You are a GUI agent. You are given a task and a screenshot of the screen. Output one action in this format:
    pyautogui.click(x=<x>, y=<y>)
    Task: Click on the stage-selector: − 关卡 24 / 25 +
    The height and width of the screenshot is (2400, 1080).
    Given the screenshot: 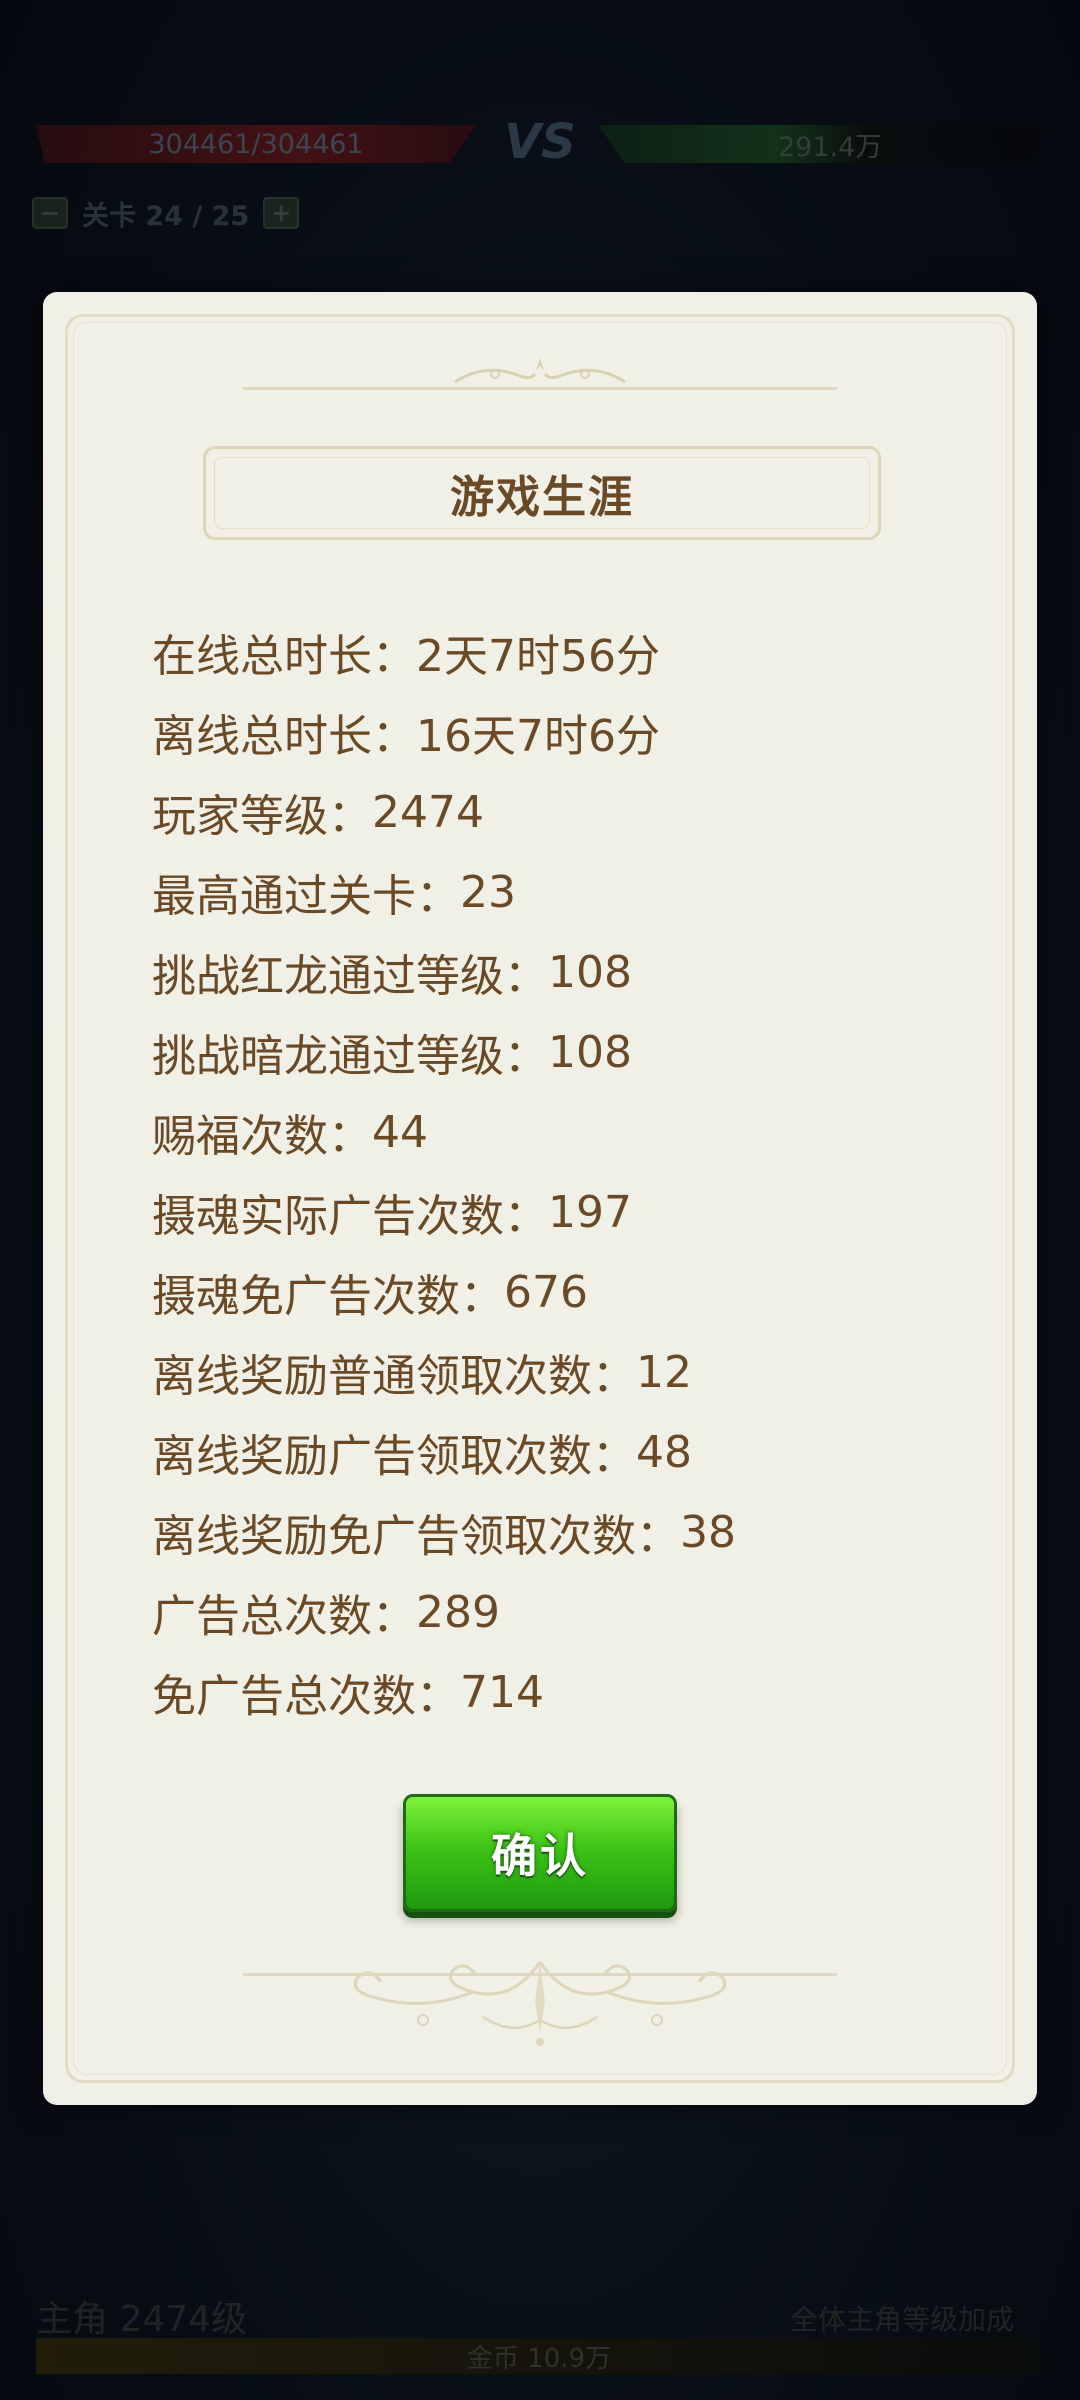 What is the action you would take?
    pyautogui.click(x=166, y=213)
    